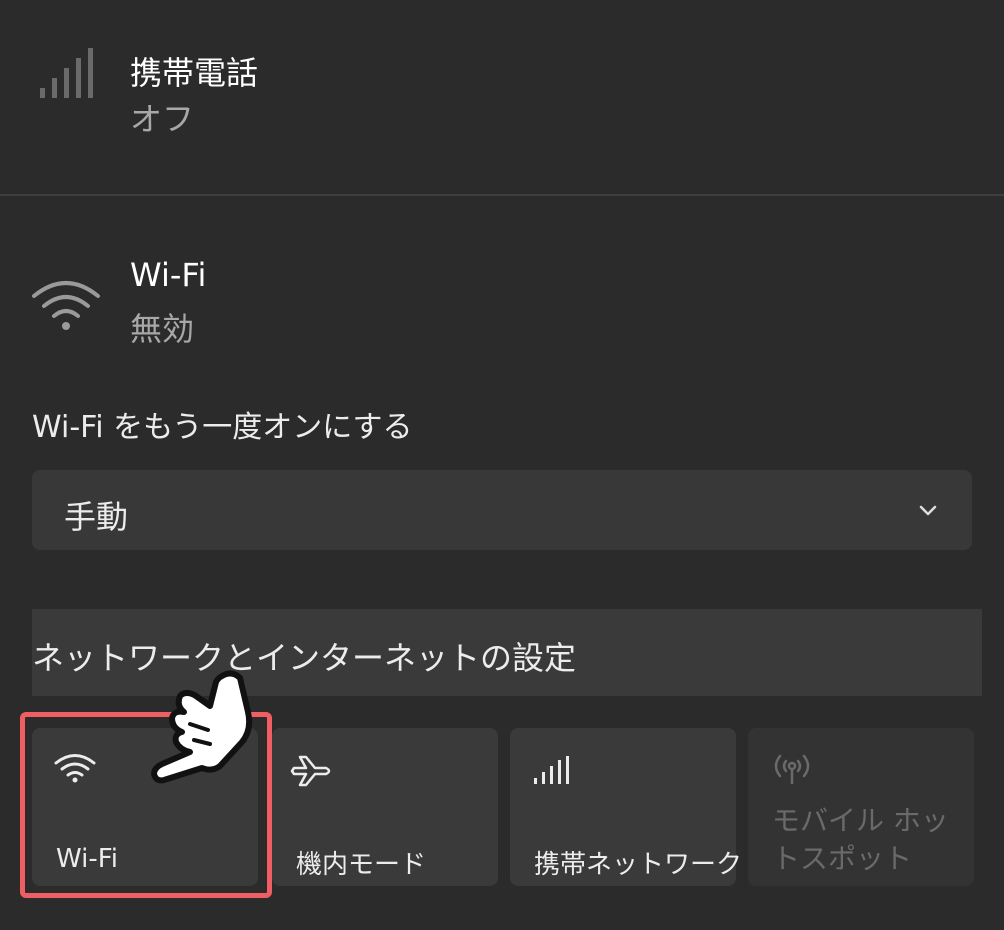  I want to click on wifi-icon, so click(66, 305).